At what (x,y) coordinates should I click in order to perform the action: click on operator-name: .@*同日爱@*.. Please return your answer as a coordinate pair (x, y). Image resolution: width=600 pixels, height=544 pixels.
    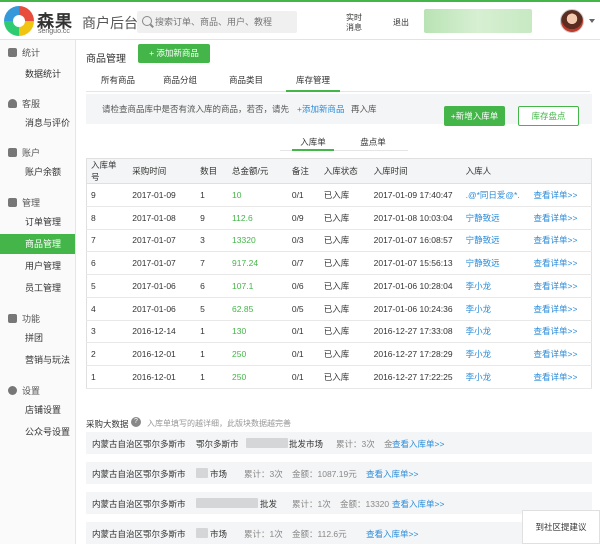
    Looking at the image, I should click on (495, 195).